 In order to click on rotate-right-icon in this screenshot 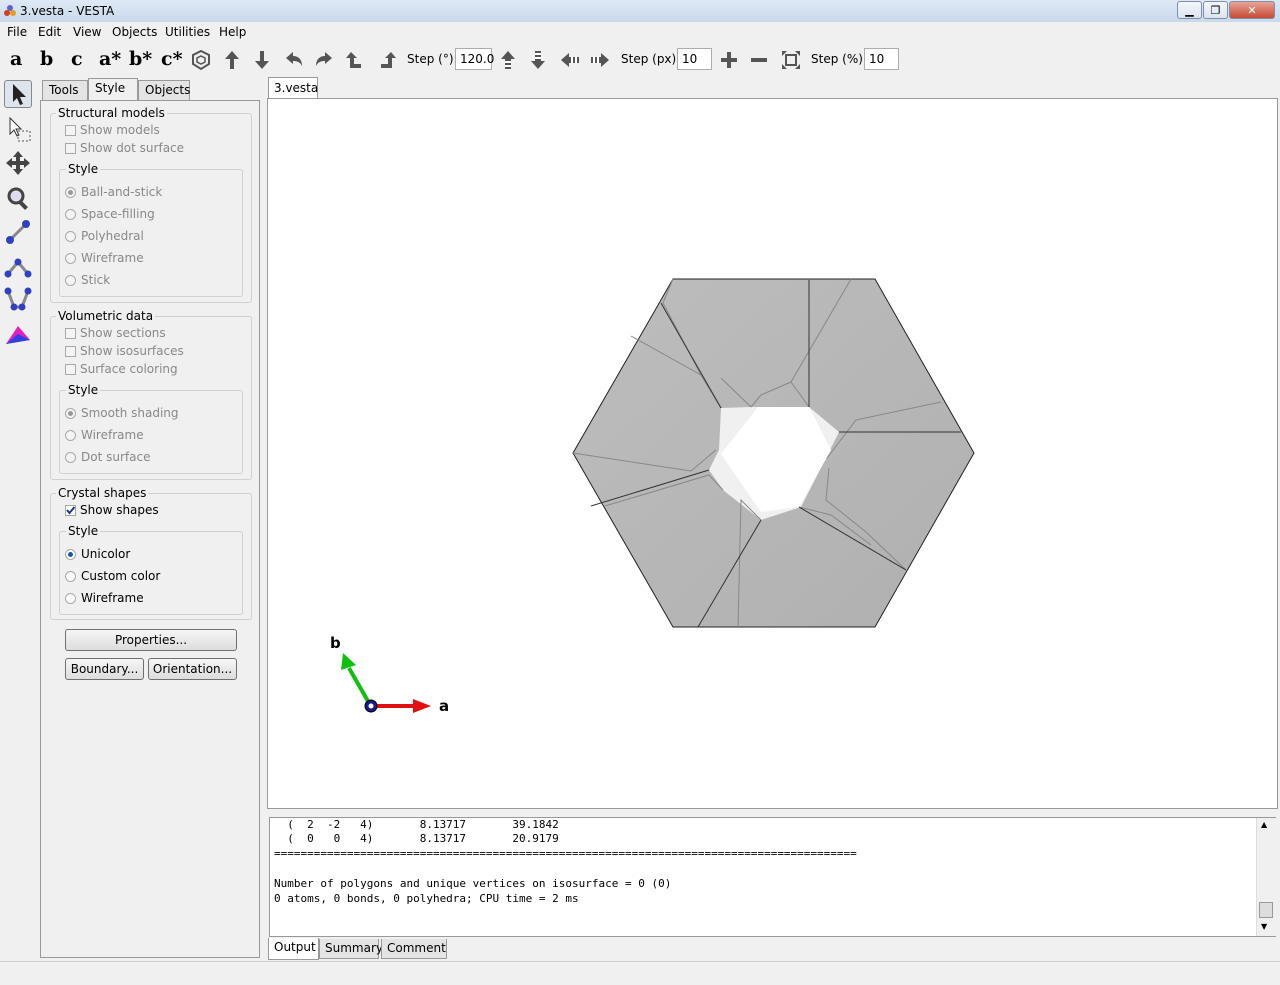, I will do `click(324, 60)`.